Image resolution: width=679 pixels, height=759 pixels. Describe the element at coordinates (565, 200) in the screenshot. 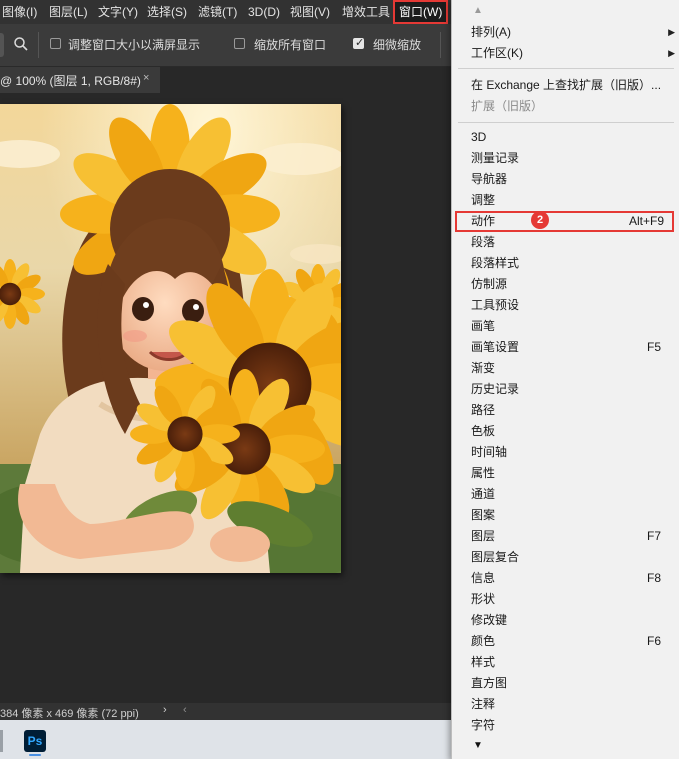

I see `menu-item-adjustments: 调整` at that location.